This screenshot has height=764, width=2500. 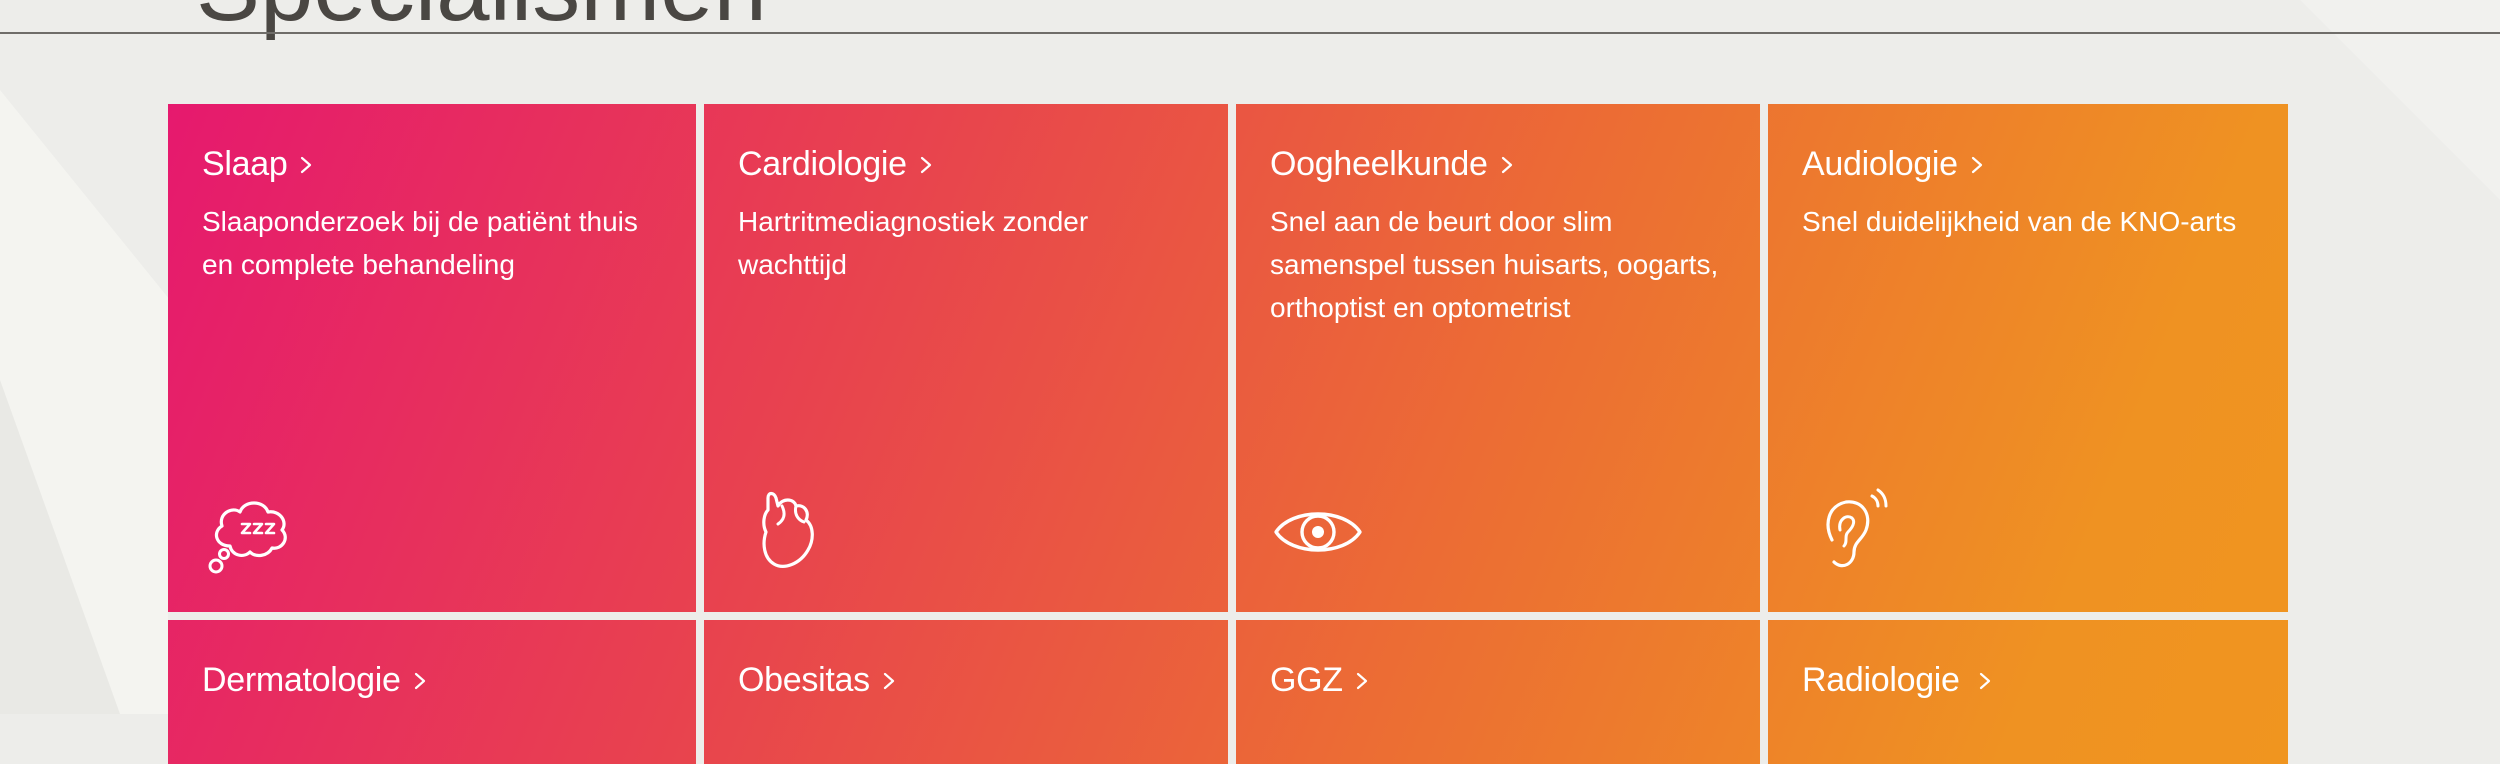 What do you see at coordinates (1306, 680) in the screenshot?
I see `tile-title: GGZ` at bounding box center [1306, 680].